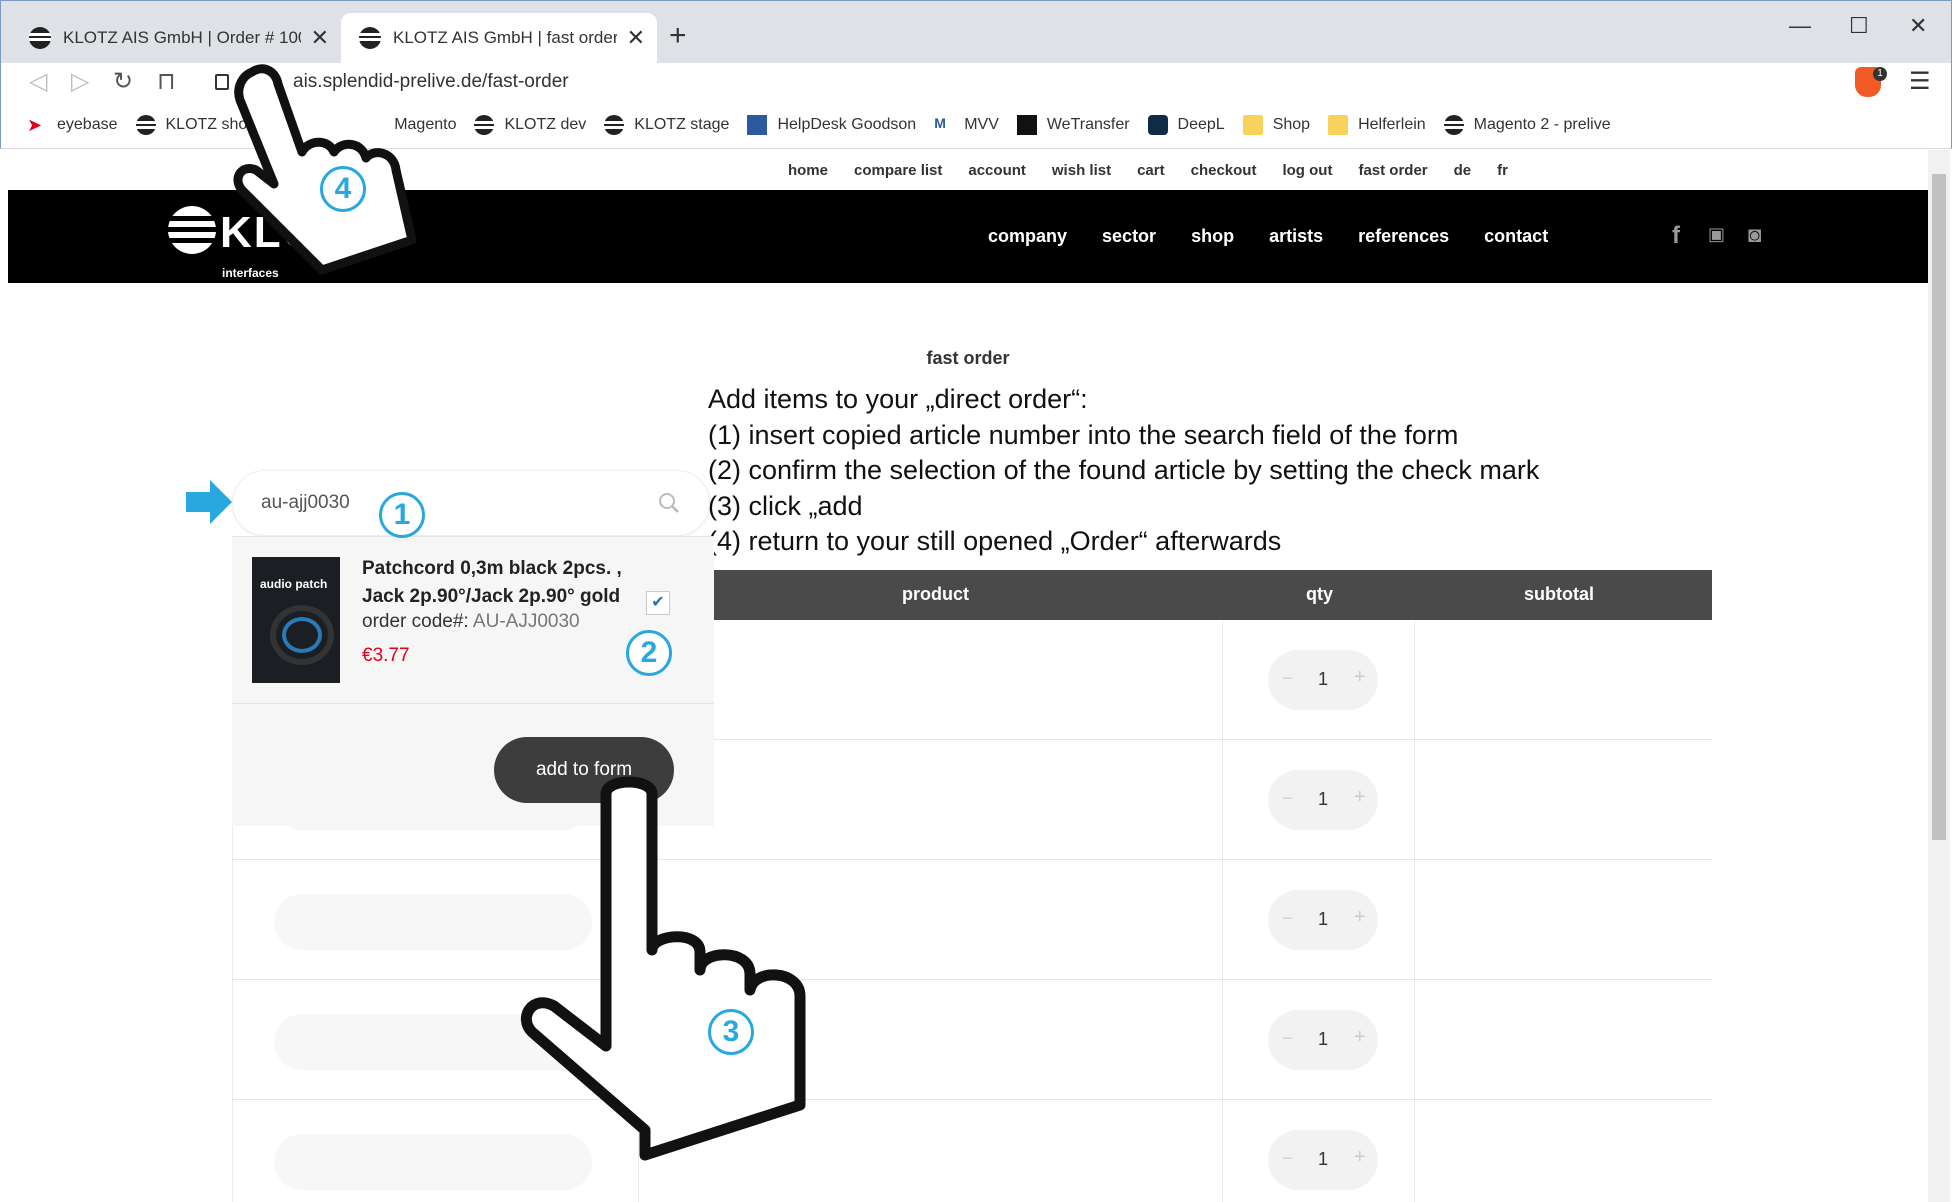 This screenshot has height=1202, width=1952. Describe the element at coordinates (1918, 26) in the screenshot. I see `close-window-button: ✕` at that location.